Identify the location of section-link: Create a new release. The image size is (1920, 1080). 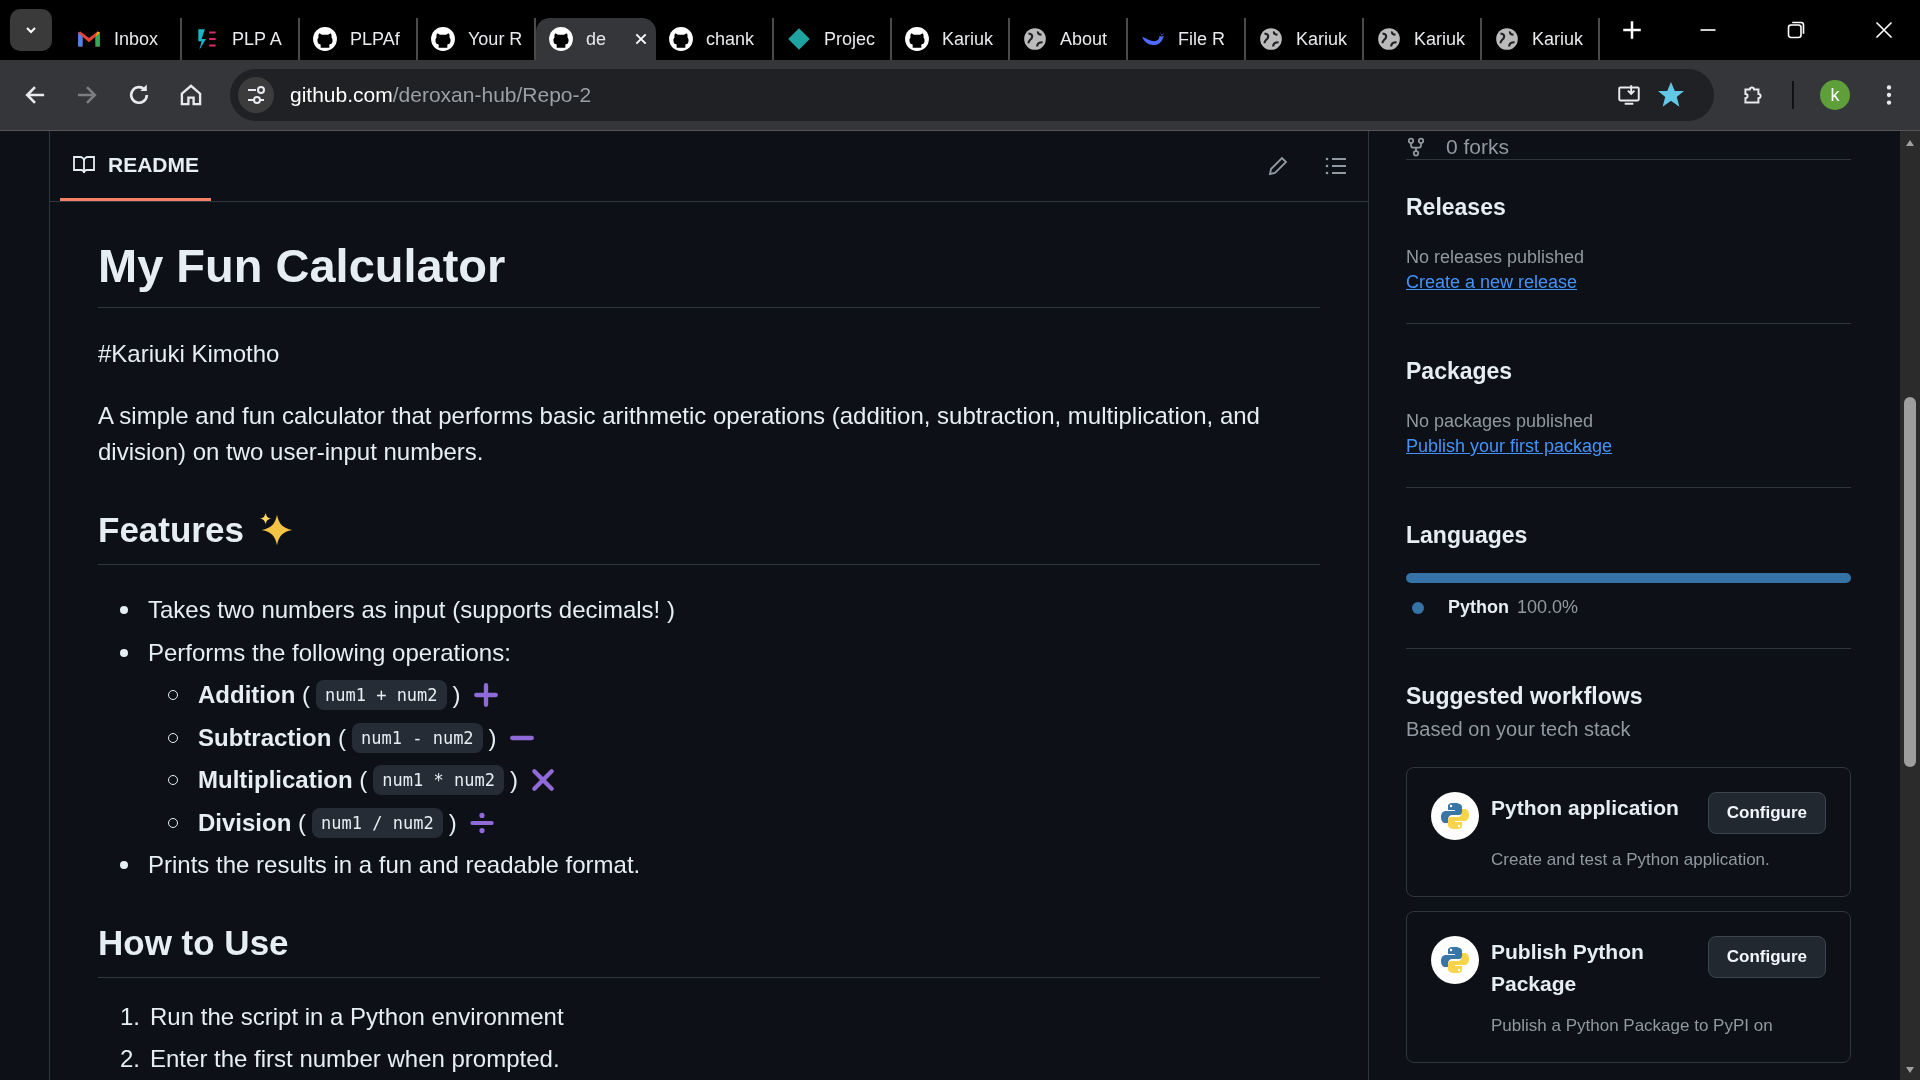
(1492, 282).